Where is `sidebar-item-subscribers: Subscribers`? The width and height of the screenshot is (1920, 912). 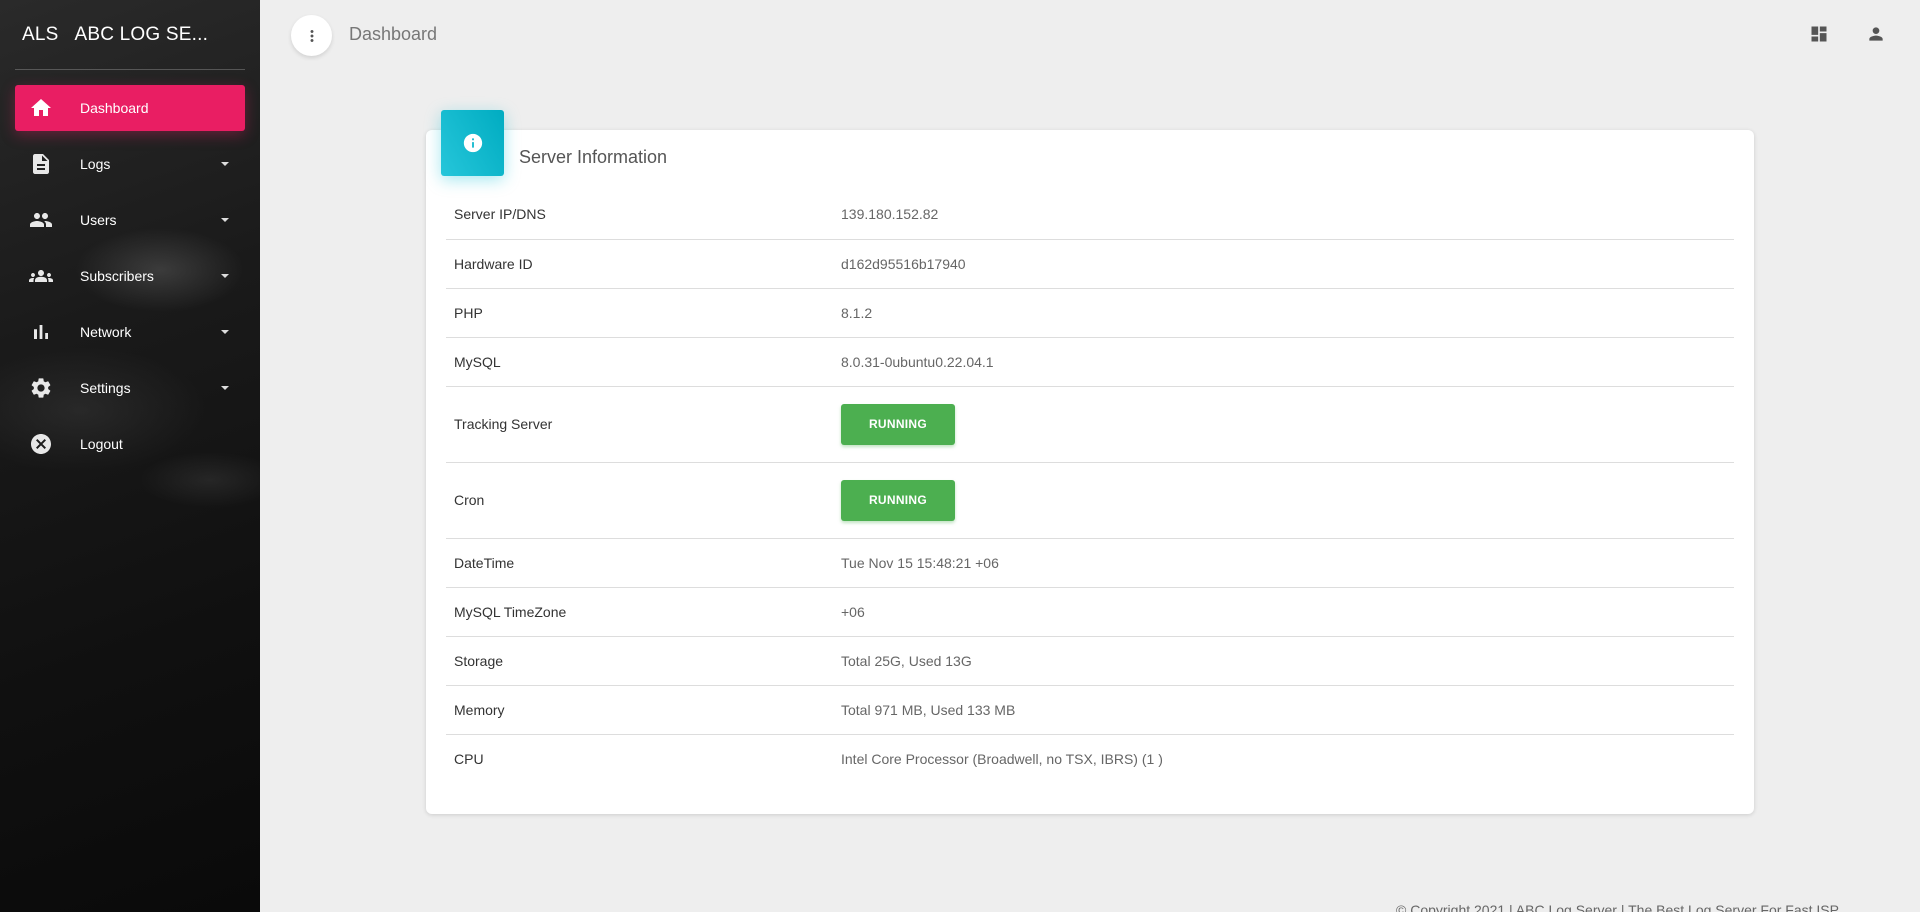 sidebar-item-subscribers: Subscribers is located at coordinates (130, 276).